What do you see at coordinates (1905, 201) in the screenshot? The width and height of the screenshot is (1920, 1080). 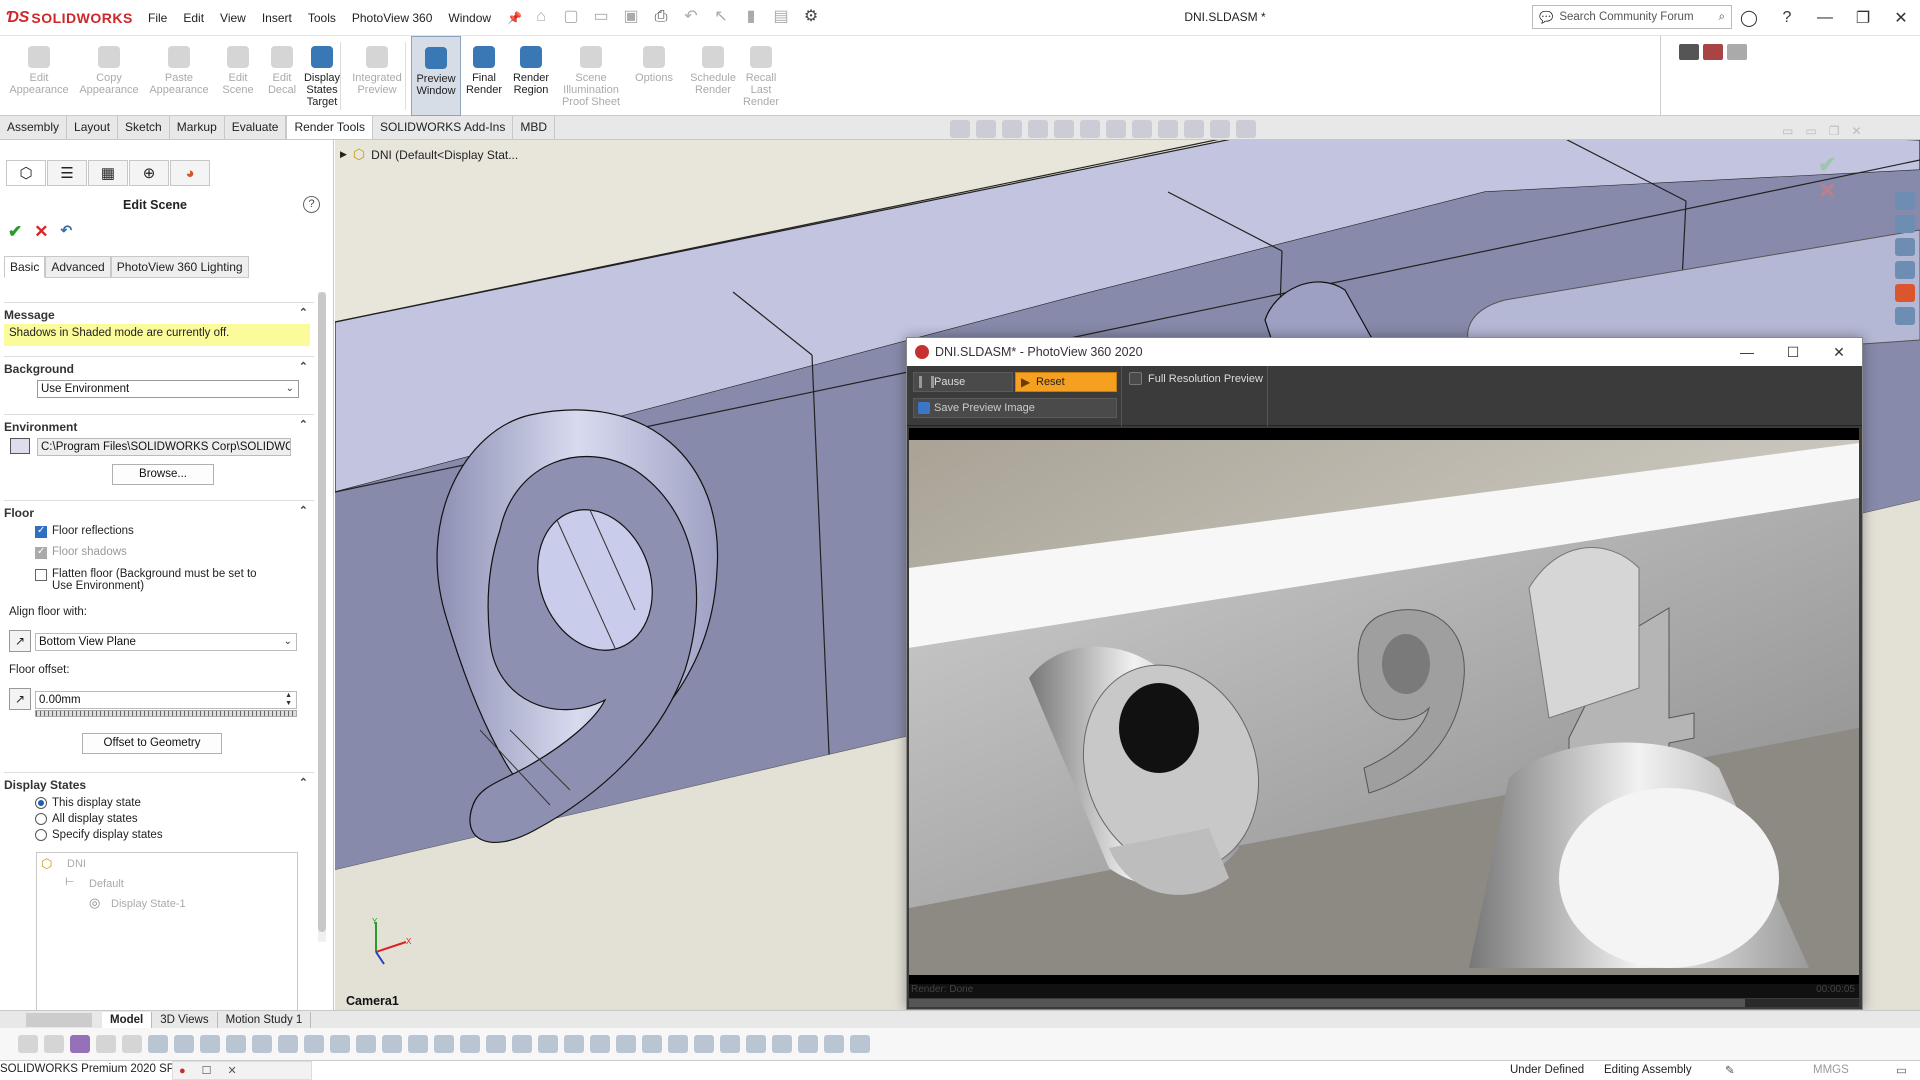 I see `resources-home-icon` at bounding box center [1905, 201].